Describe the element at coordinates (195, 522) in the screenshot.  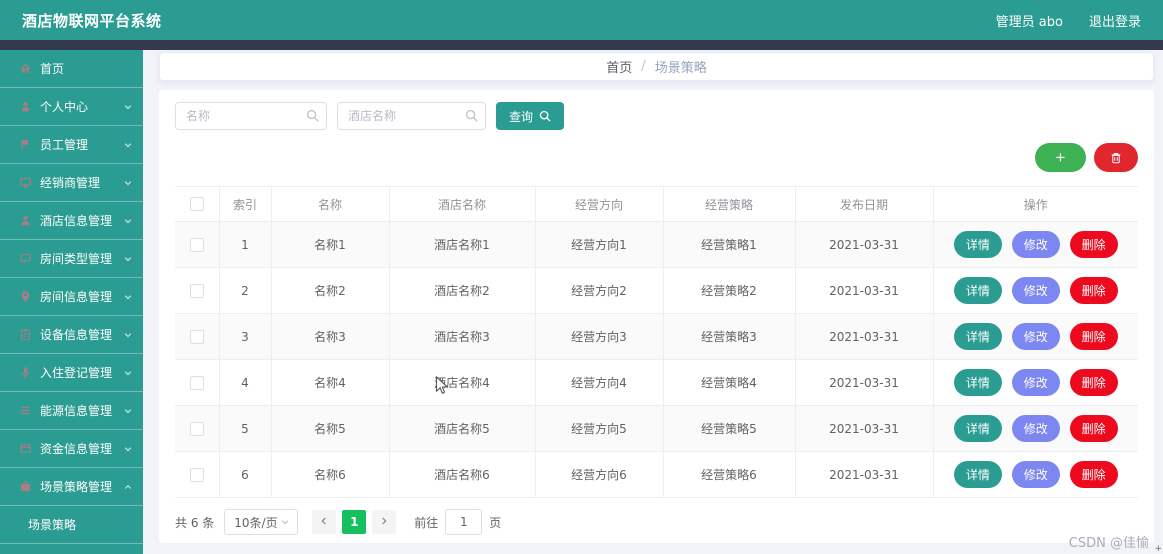
I see `total-count: 共 6 条` at that location.